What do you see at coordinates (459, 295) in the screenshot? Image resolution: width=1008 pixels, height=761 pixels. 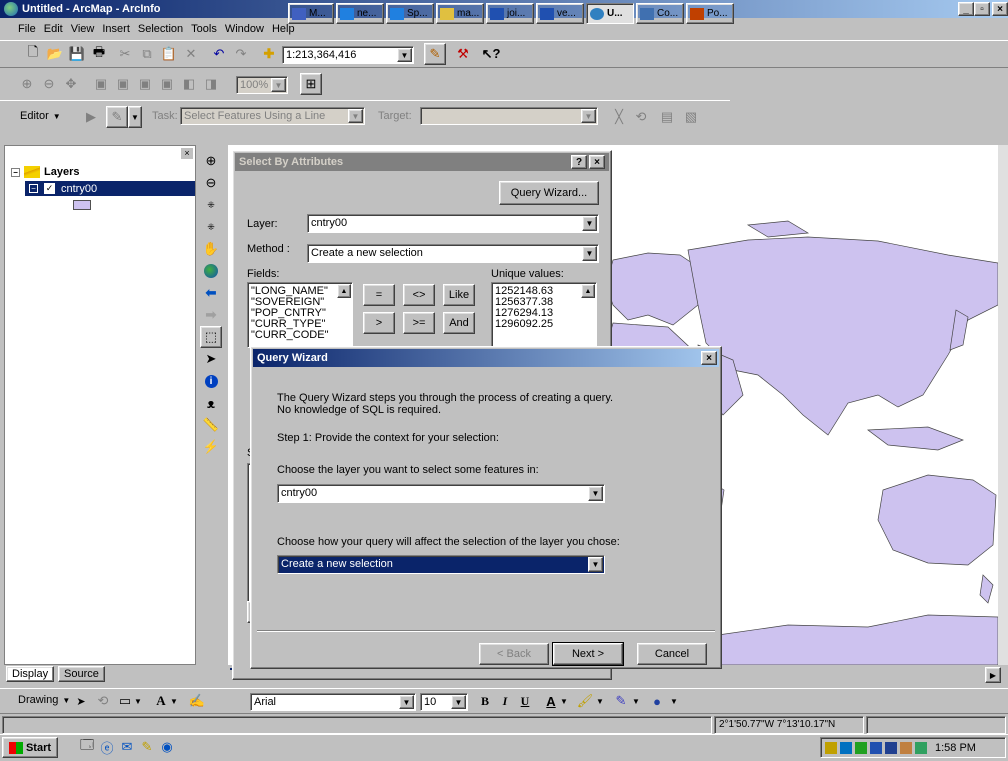 I see `op-like-button: Like` at bounding box center [459, 295].